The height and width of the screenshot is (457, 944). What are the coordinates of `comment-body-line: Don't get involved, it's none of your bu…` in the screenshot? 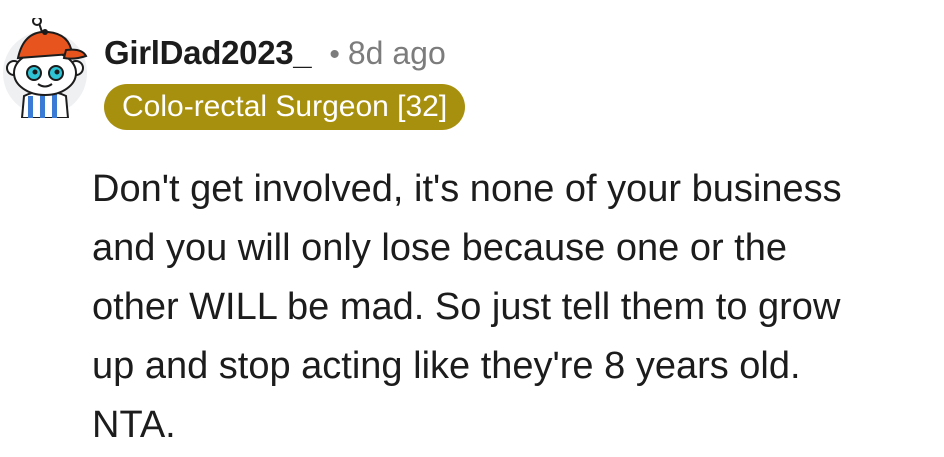 It's located at (467, 189).